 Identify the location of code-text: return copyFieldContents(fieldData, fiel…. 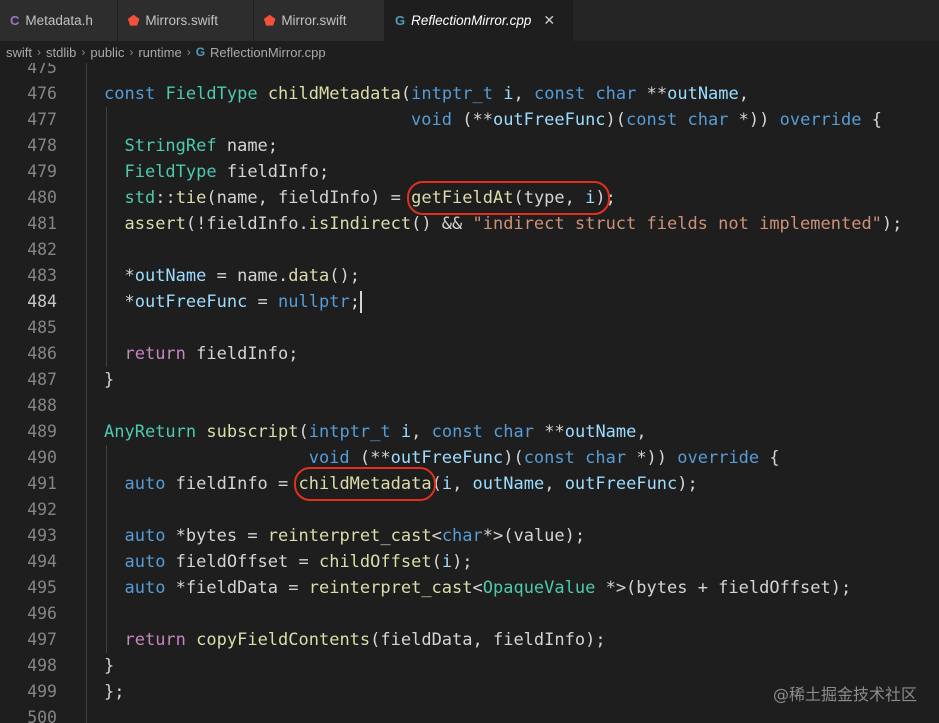
(365, 640).